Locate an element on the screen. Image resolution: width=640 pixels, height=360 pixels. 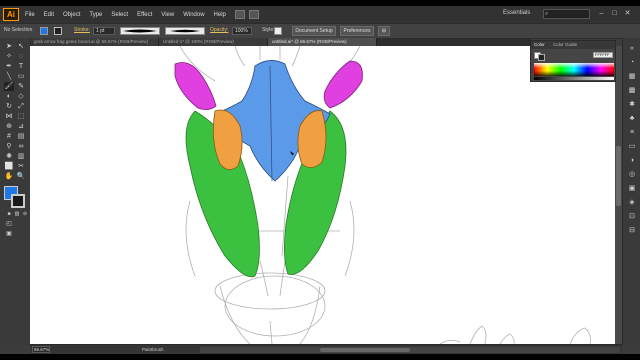
paintbrush-tool-icon: 🖌 is located at coordinates (9, 86).